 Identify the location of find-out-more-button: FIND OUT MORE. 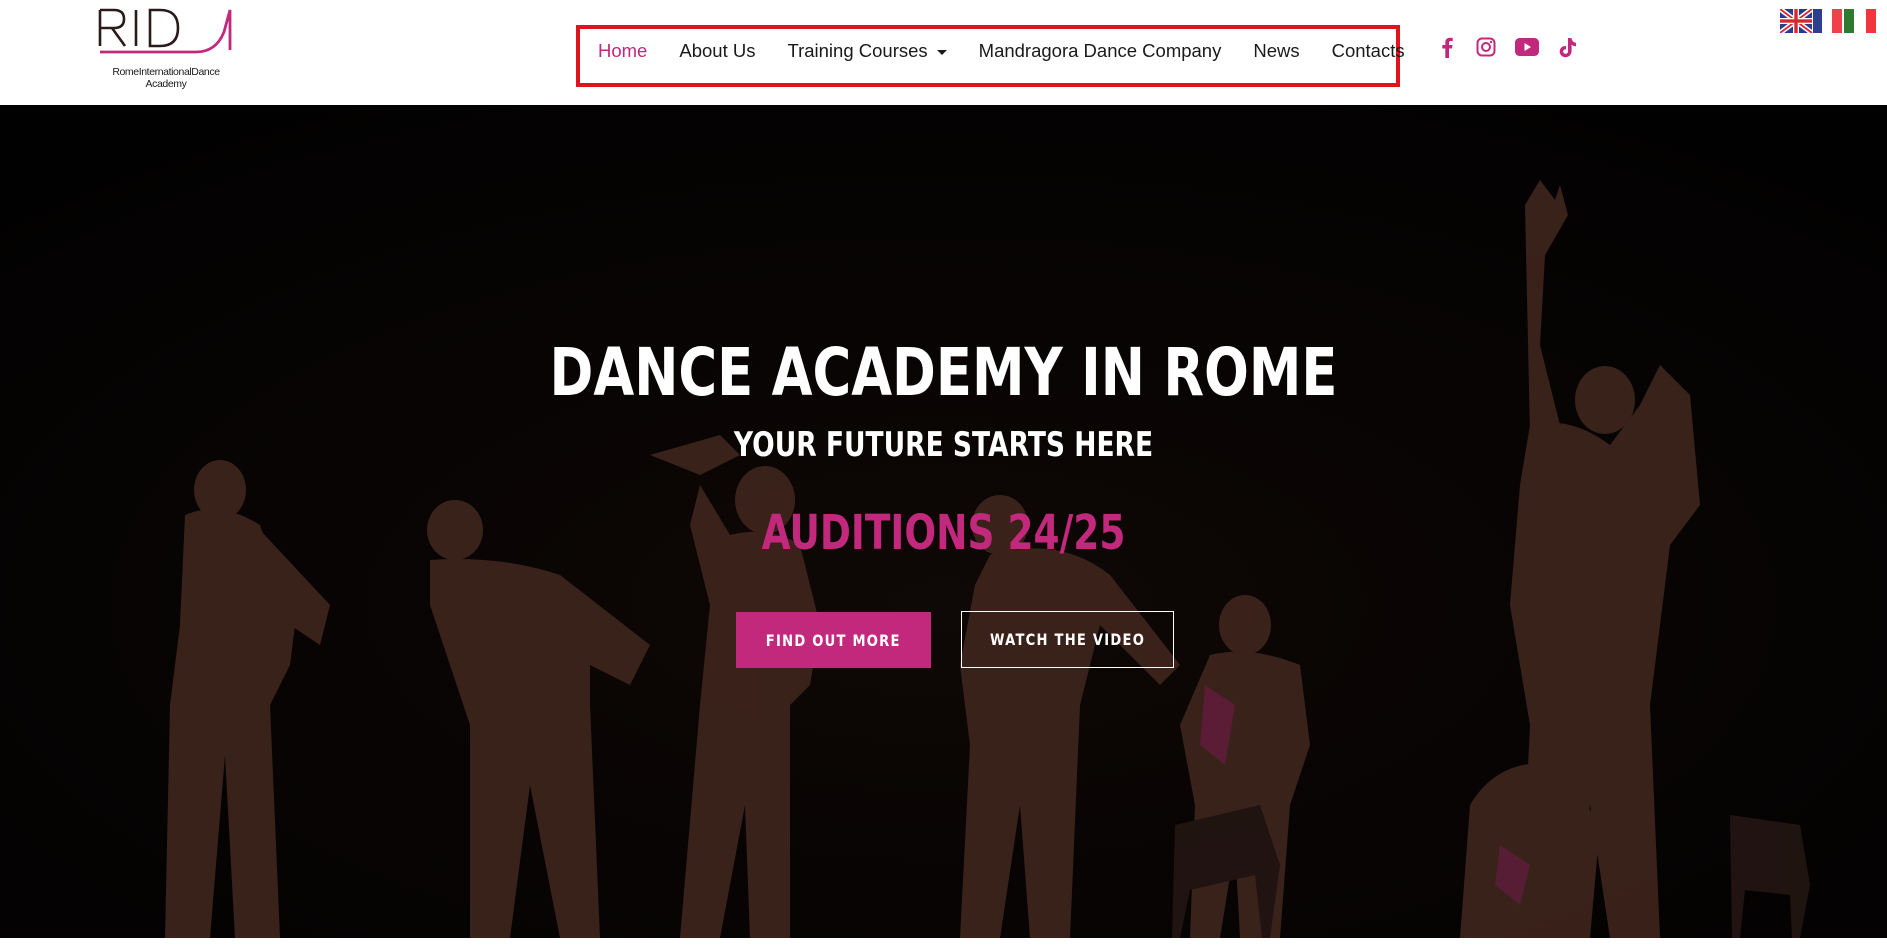
(833, 640).